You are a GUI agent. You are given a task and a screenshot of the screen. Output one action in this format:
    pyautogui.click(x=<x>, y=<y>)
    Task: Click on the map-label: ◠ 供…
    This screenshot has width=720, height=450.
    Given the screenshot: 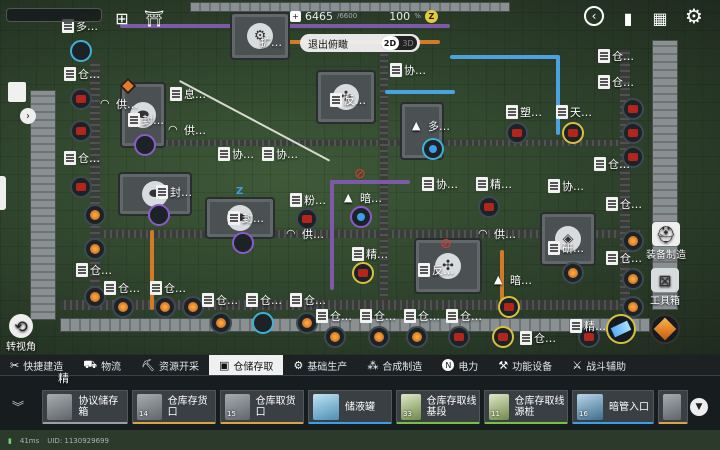 What is the action you would take?
    pyautogui.click(x=187, y=130)
    